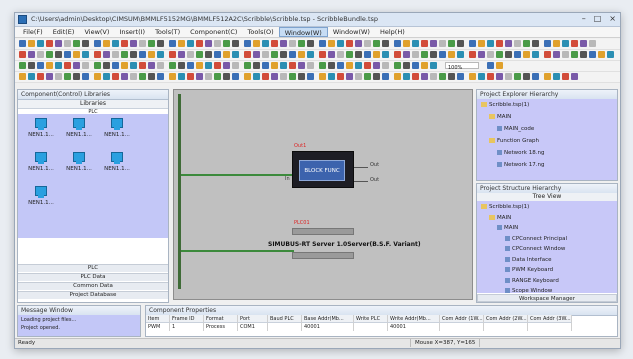 This screenshot has width=633, height=359. I want to click on minimize-icon: –, so click(584, 18).